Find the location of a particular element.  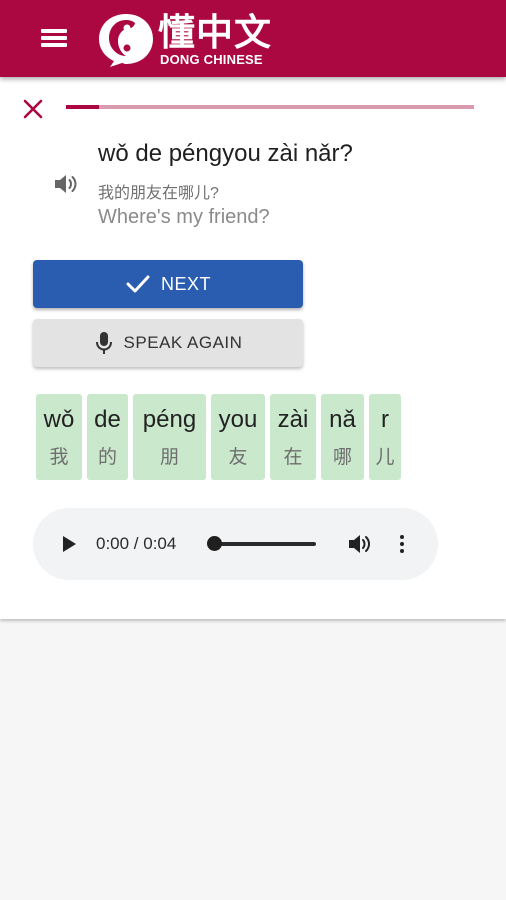

sentence-pinyin: wǒ de péngyou zài nǎr? is located at coordinates (225, 153).